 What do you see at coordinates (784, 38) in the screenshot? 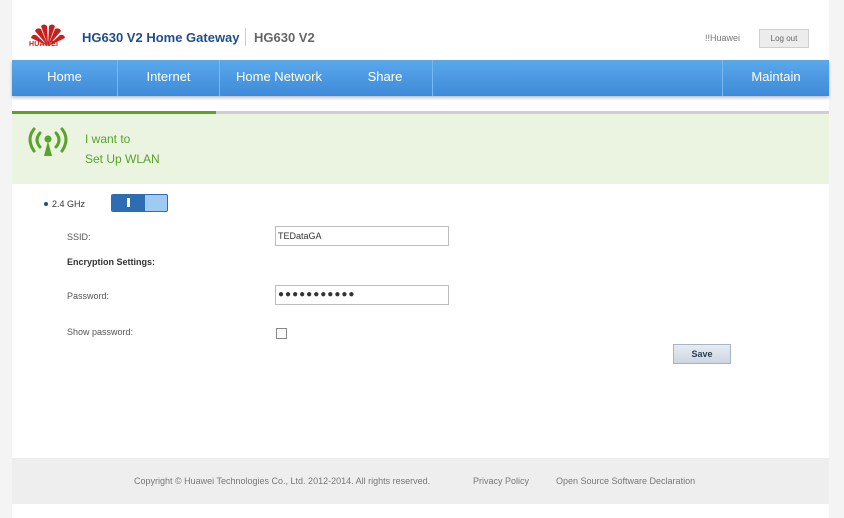
I see `logout-button: Log out` at bounding box center [784, 38].